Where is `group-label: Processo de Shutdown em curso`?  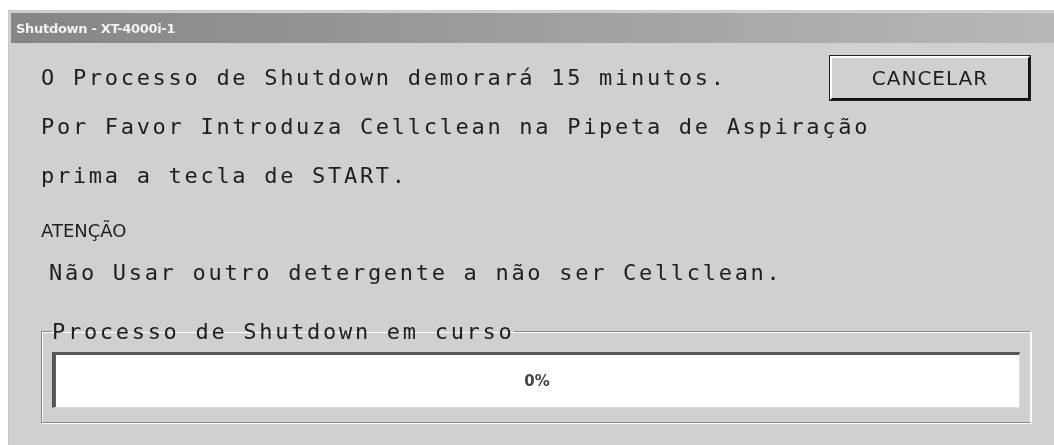 group-label: Processo de Shutdown em curso is located at coordinates (283, 331).